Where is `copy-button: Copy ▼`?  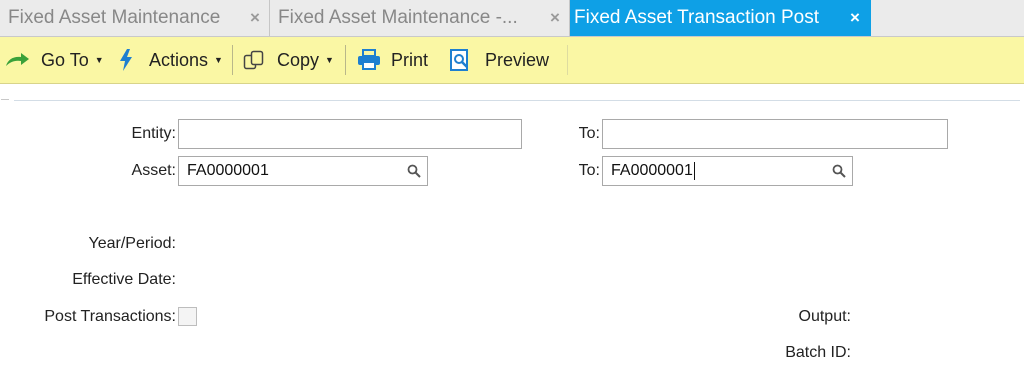 copy-button: Copy ▼ is located at coordinates (288, 60).